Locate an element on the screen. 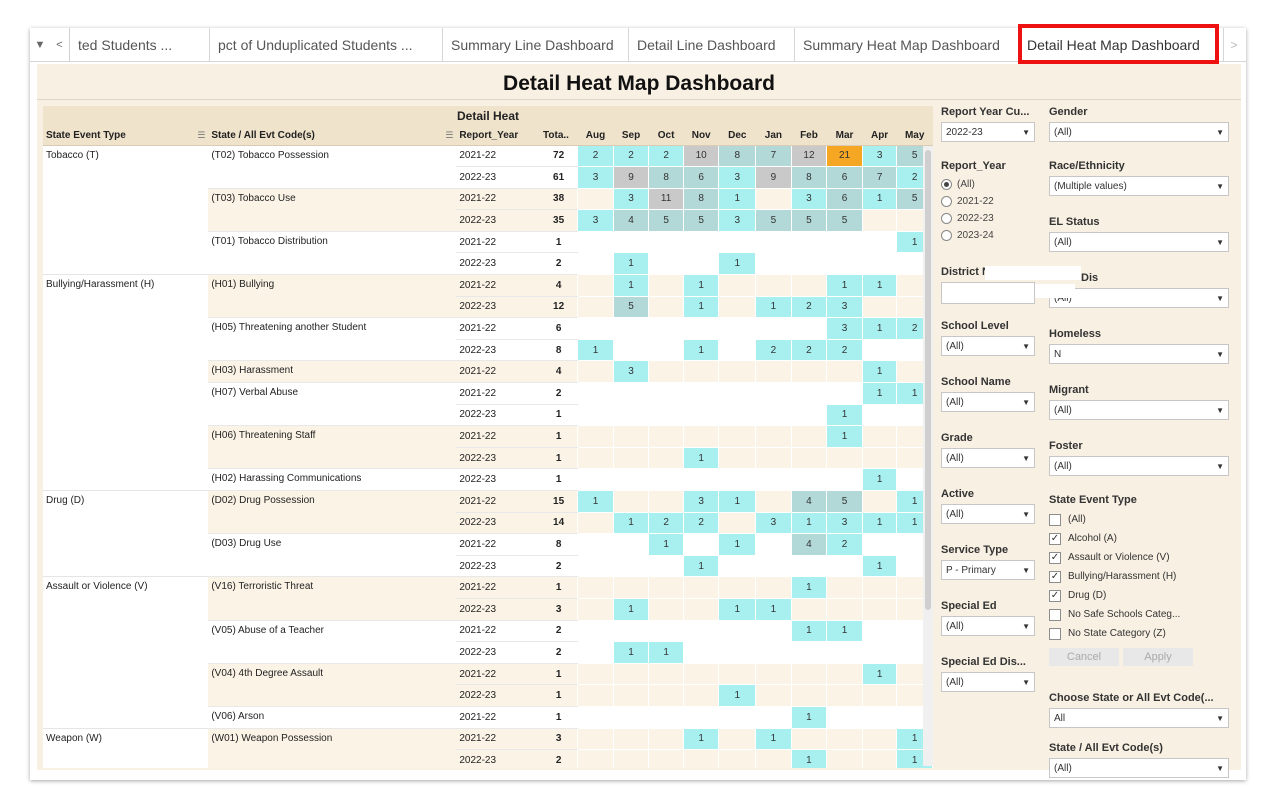 This screenshot has width=1272, height=805. heat-cell: 7 is located at coordinates (879, 177).